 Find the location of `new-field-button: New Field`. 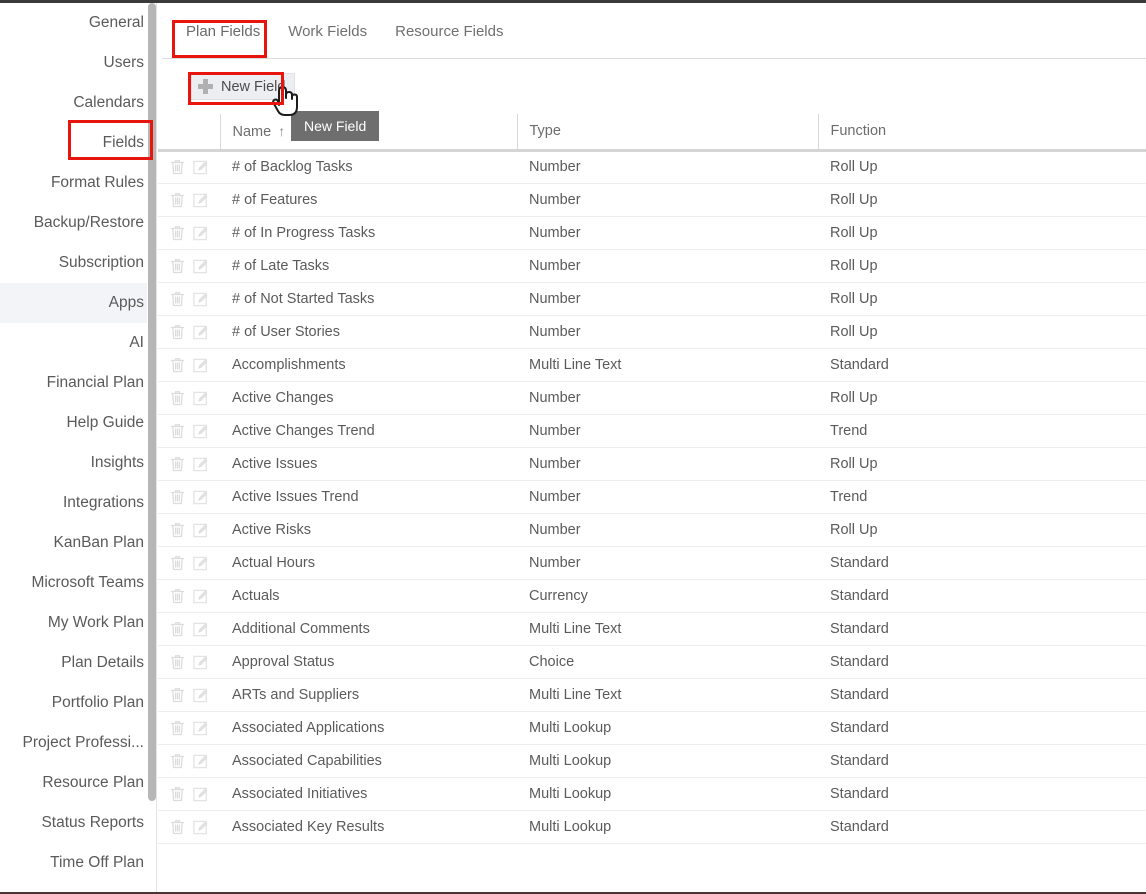

new-field-button: New Field is located at coordinates (243, 86).